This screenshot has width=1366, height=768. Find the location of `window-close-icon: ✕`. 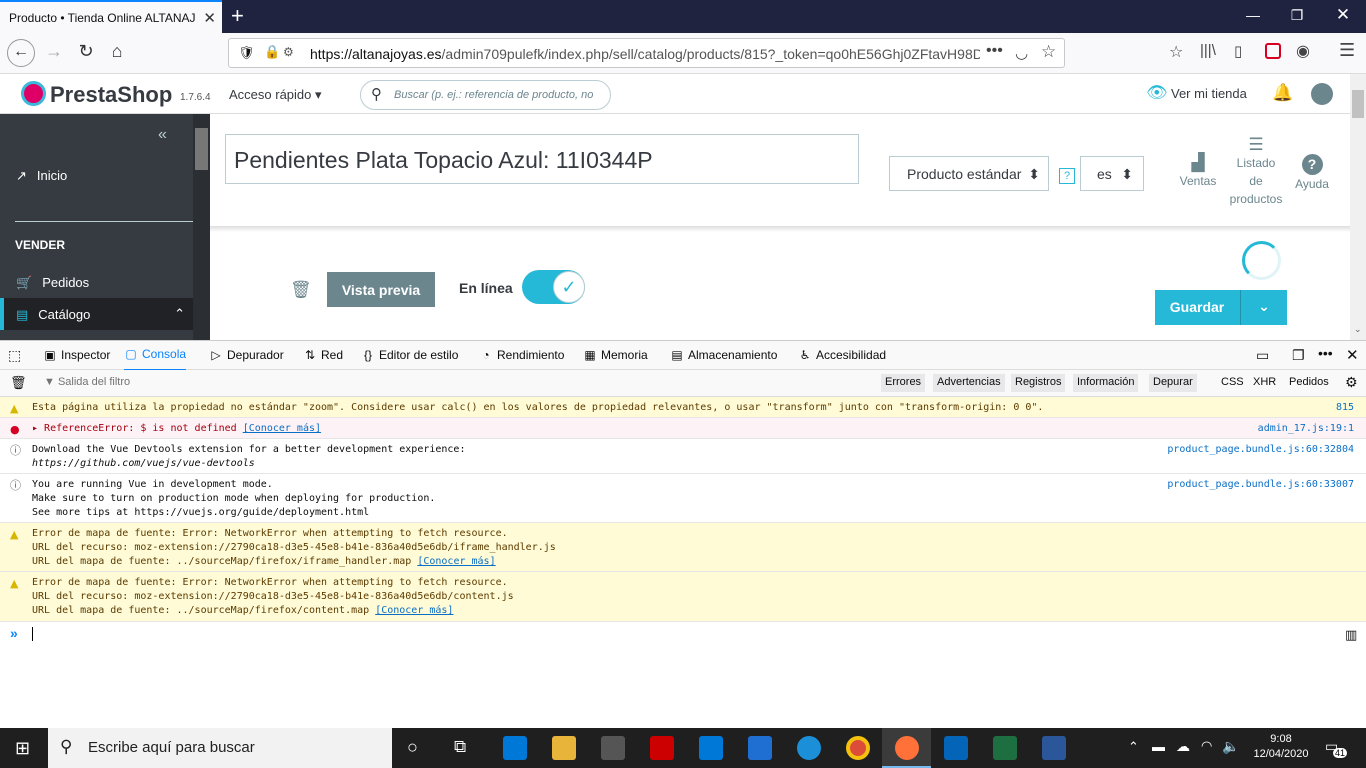

window-close-icon: ✕ is located at coordinates (1343, 15).